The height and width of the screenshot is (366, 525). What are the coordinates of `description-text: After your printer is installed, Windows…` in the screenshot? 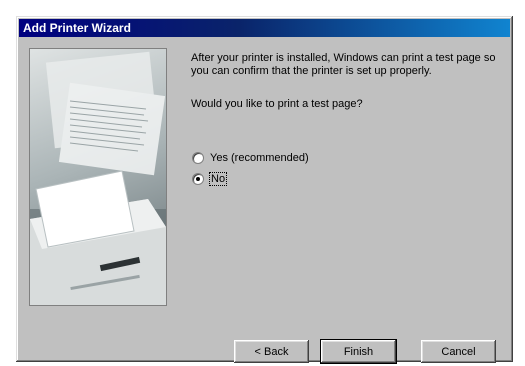 It's located at (343, 64).